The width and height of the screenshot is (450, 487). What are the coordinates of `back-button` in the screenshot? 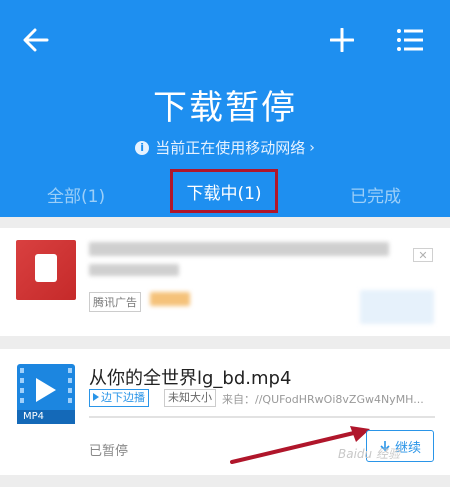 It's located at (36, 40).